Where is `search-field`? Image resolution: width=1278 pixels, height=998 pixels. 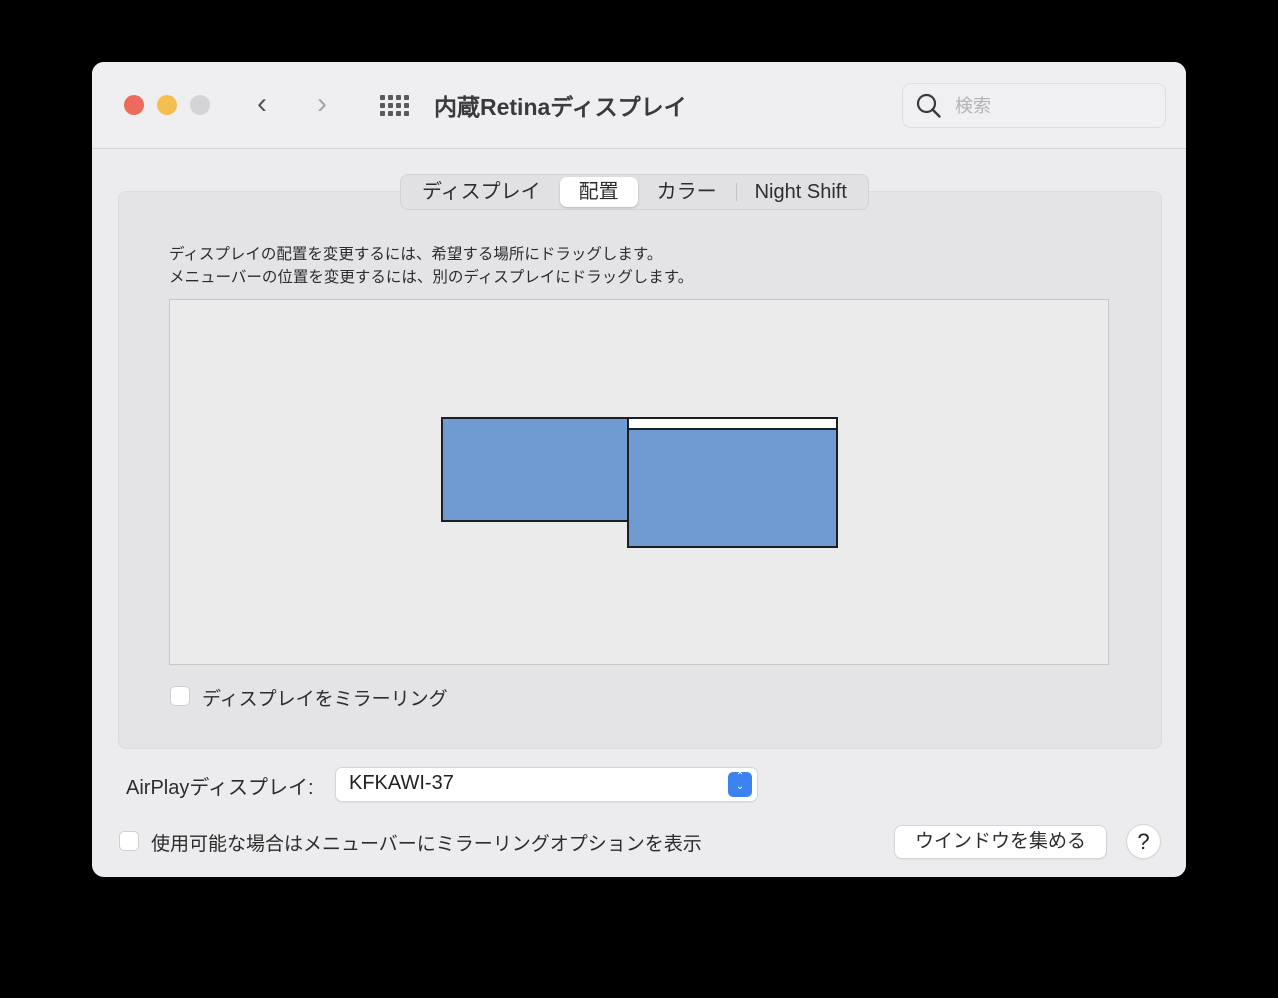
search-field is located at coordinates (1034, 105).